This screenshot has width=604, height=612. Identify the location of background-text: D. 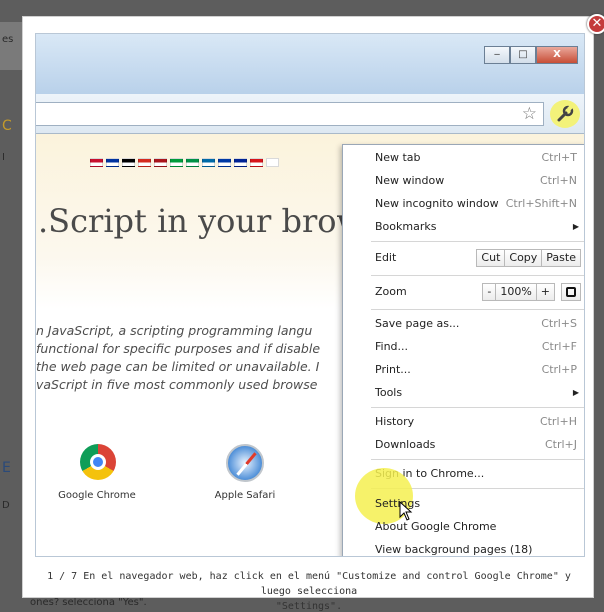
(6, 505).